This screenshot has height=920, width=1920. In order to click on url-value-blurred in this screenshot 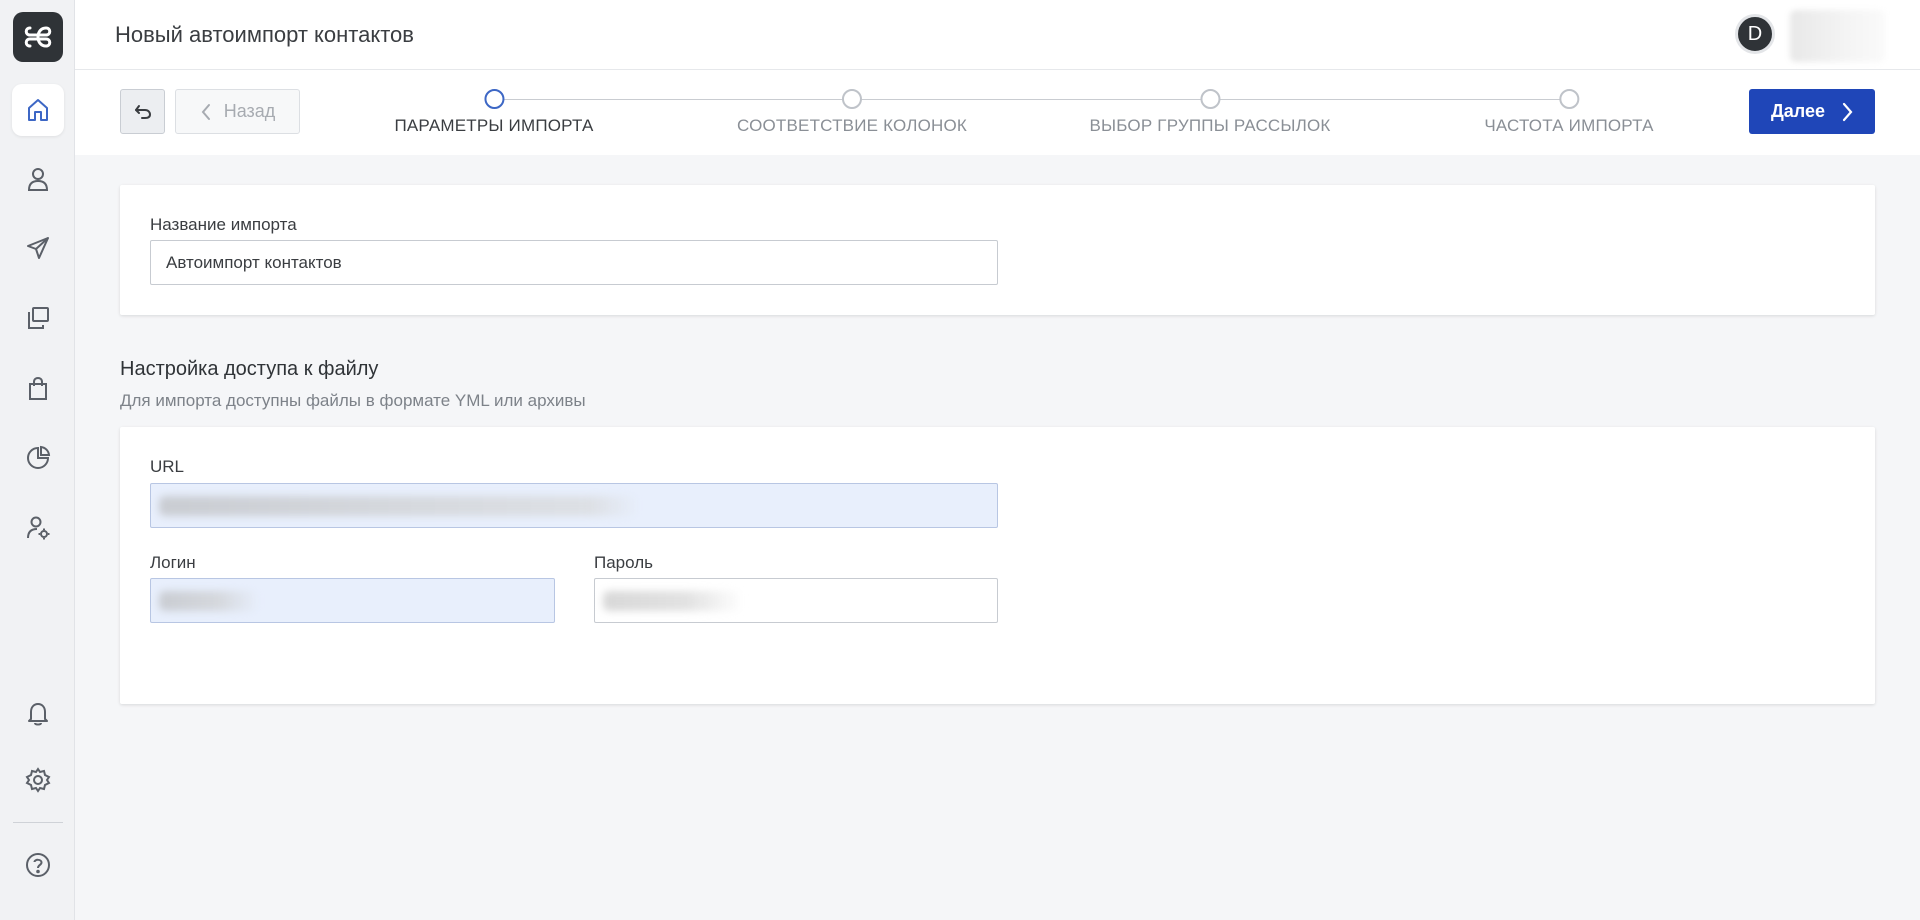, I will do `click(399, 506)`.